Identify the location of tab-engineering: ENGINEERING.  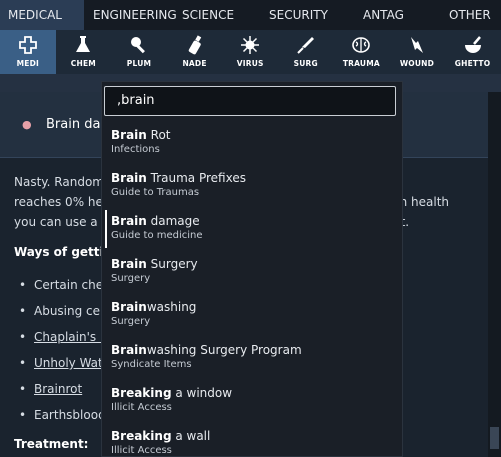
(132, 15).